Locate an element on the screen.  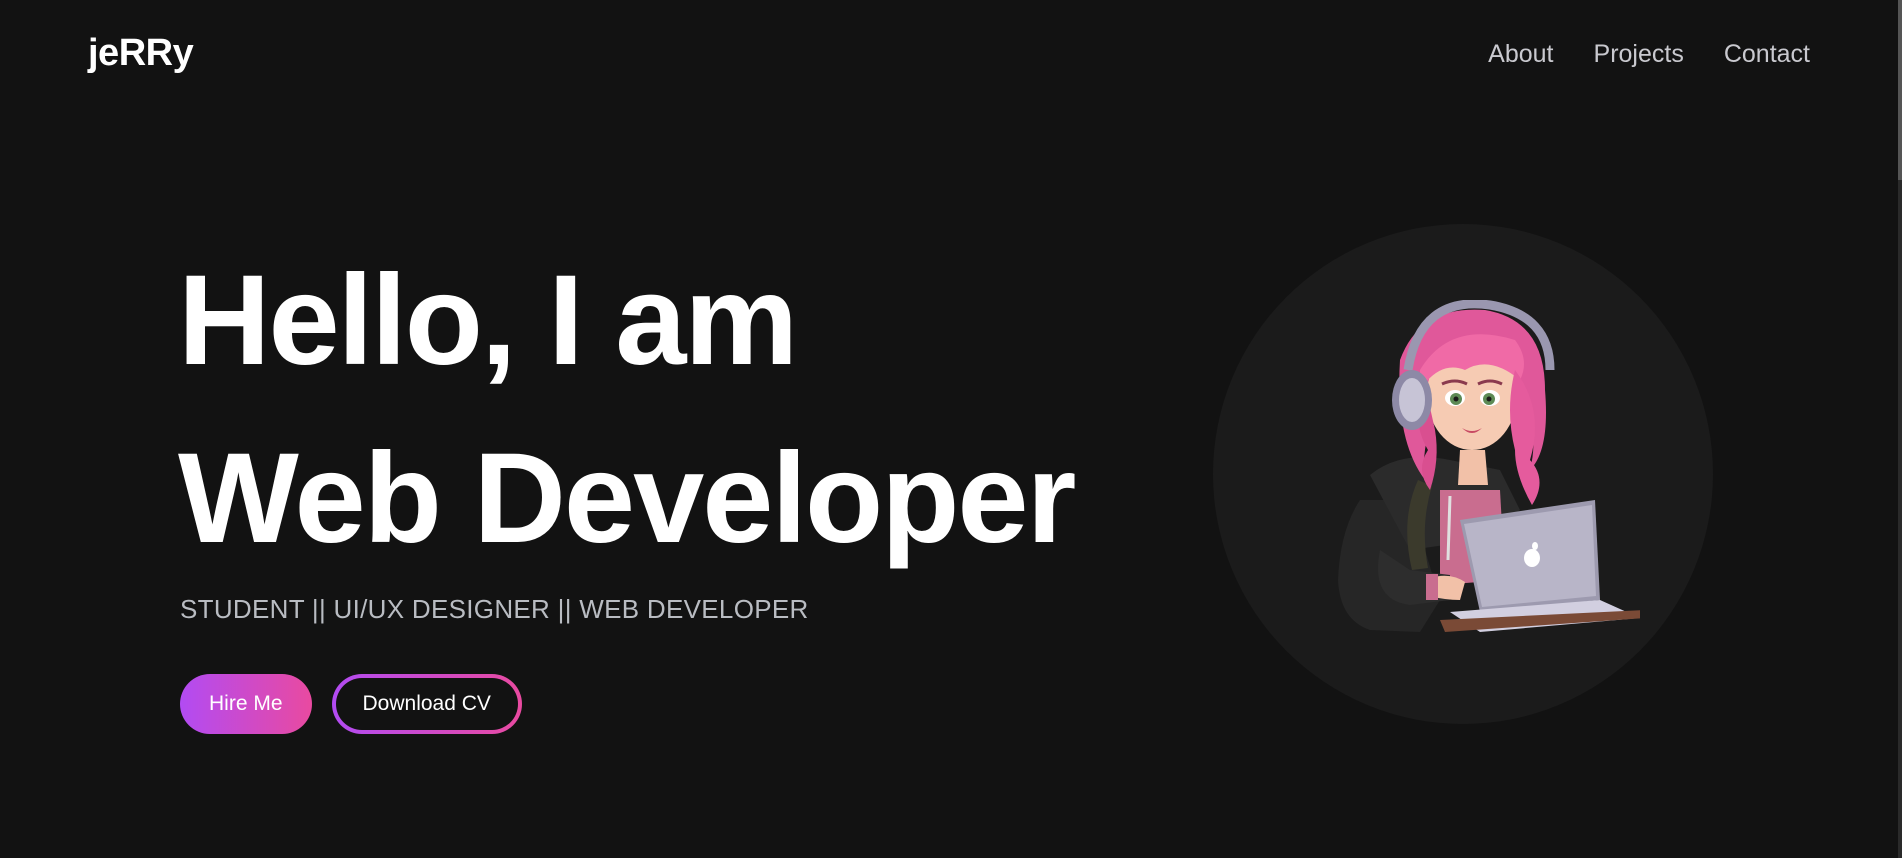
download-cv-button: Download CV is located at coordinates (426, 704).